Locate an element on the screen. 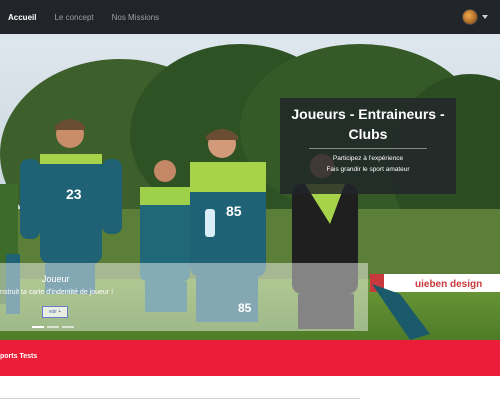  user-menu is located at coordinates (475, 17).